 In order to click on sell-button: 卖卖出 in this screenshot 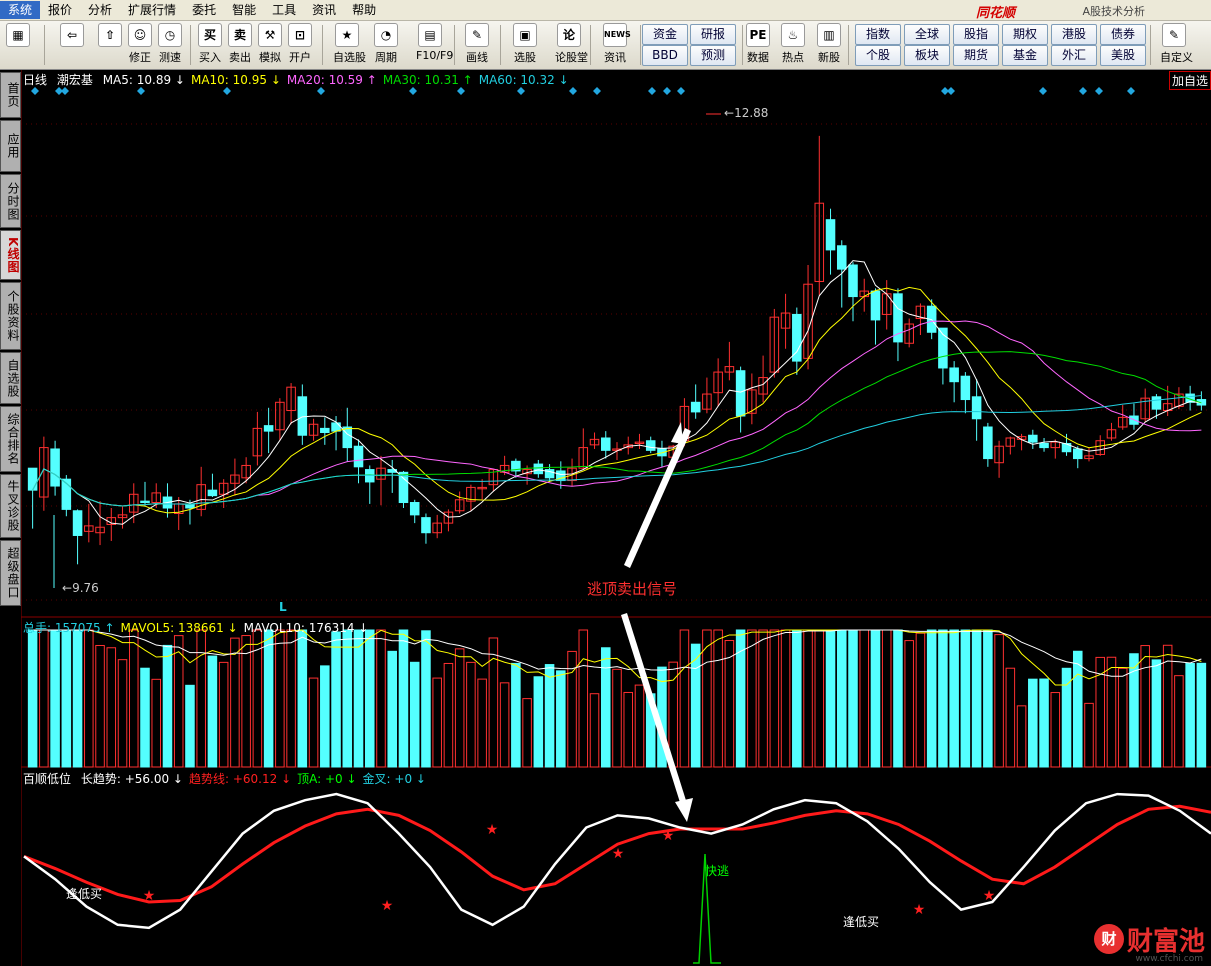, I will do `click(240, 45)`.